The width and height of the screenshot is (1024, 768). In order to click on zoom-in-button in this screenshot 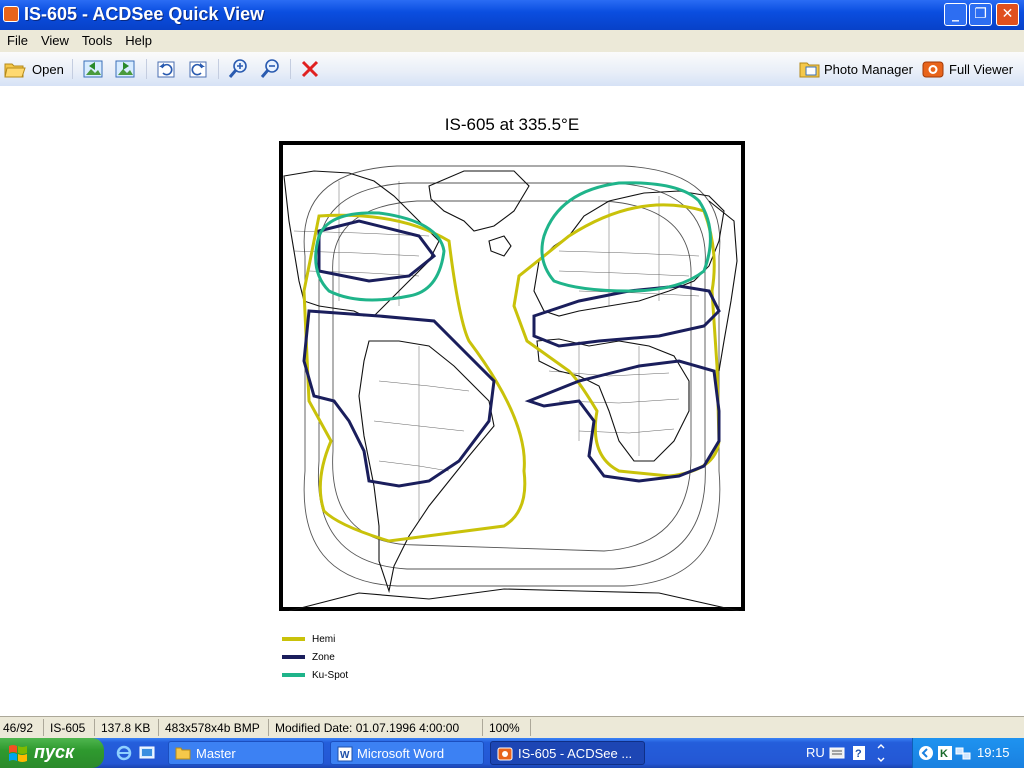, I will do `click(238, 69)`.